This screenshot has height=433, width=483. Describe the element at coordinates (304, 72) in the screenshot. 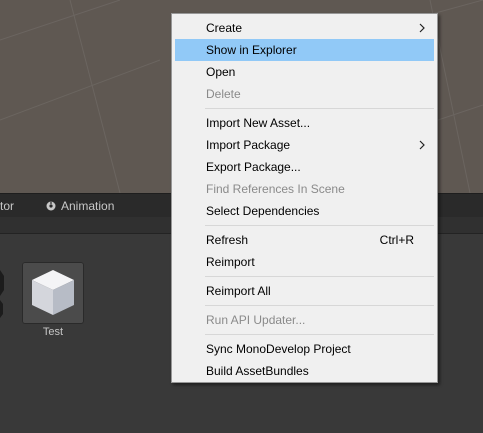

I see `menu-item-open: Open` at that location.